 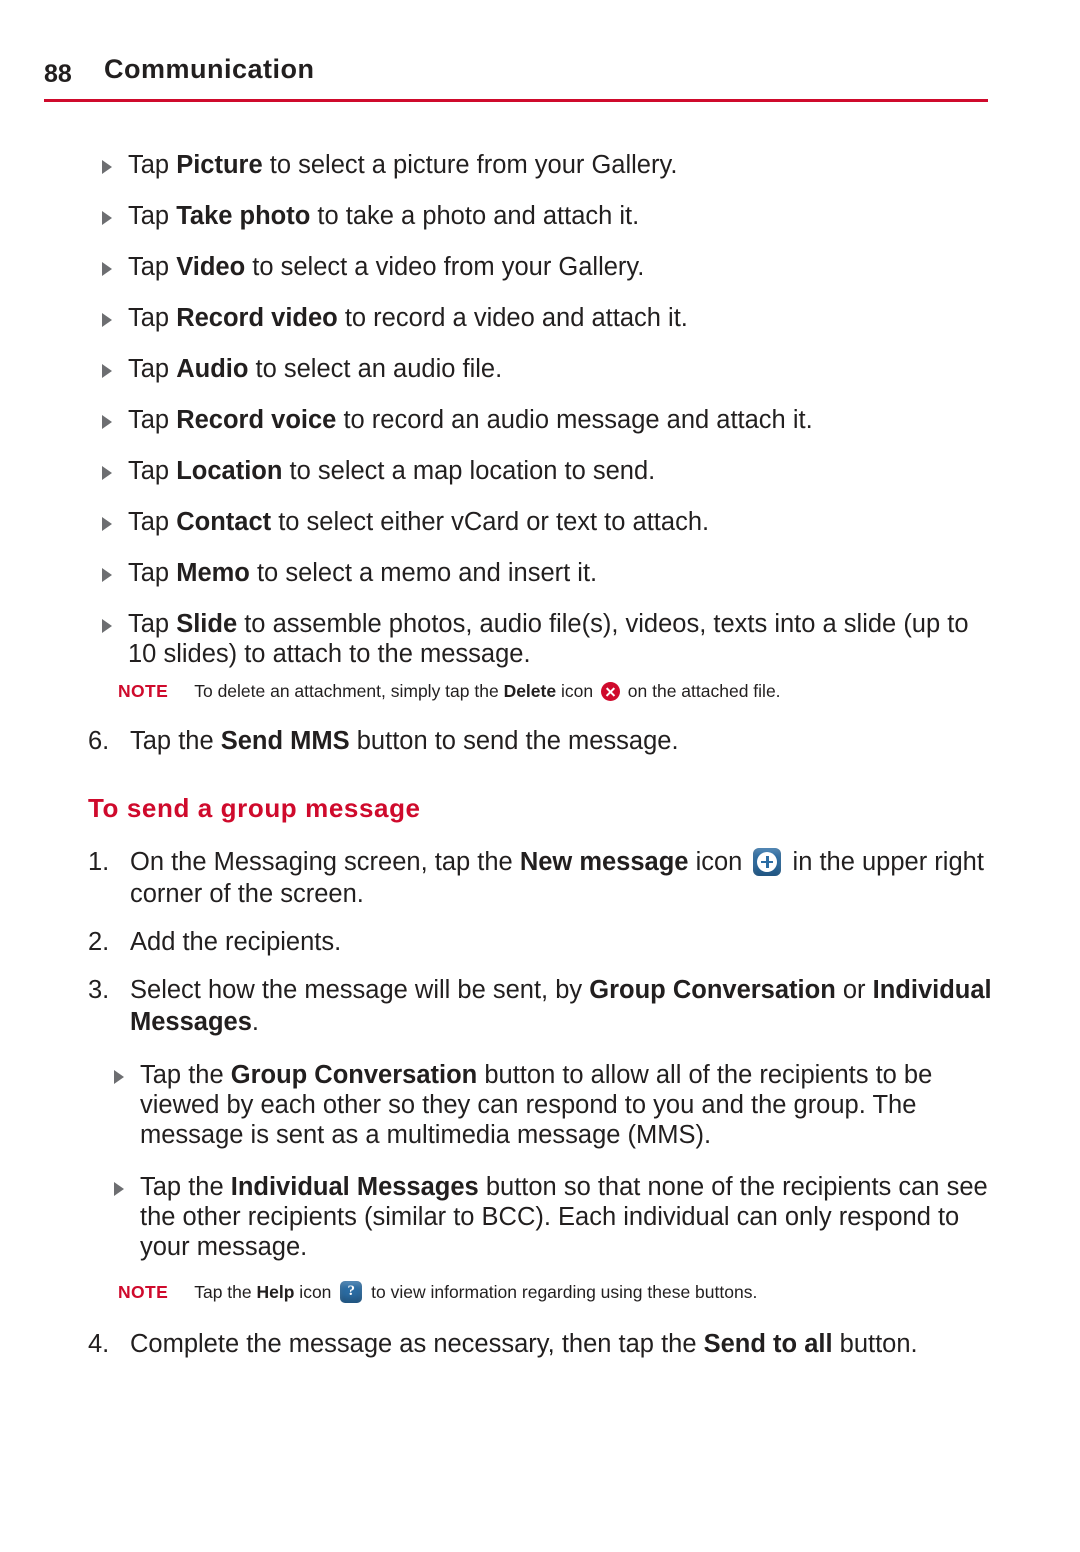 I want to click on bullet-text-post: to record a video and attach it., so click(x=512, y=318).